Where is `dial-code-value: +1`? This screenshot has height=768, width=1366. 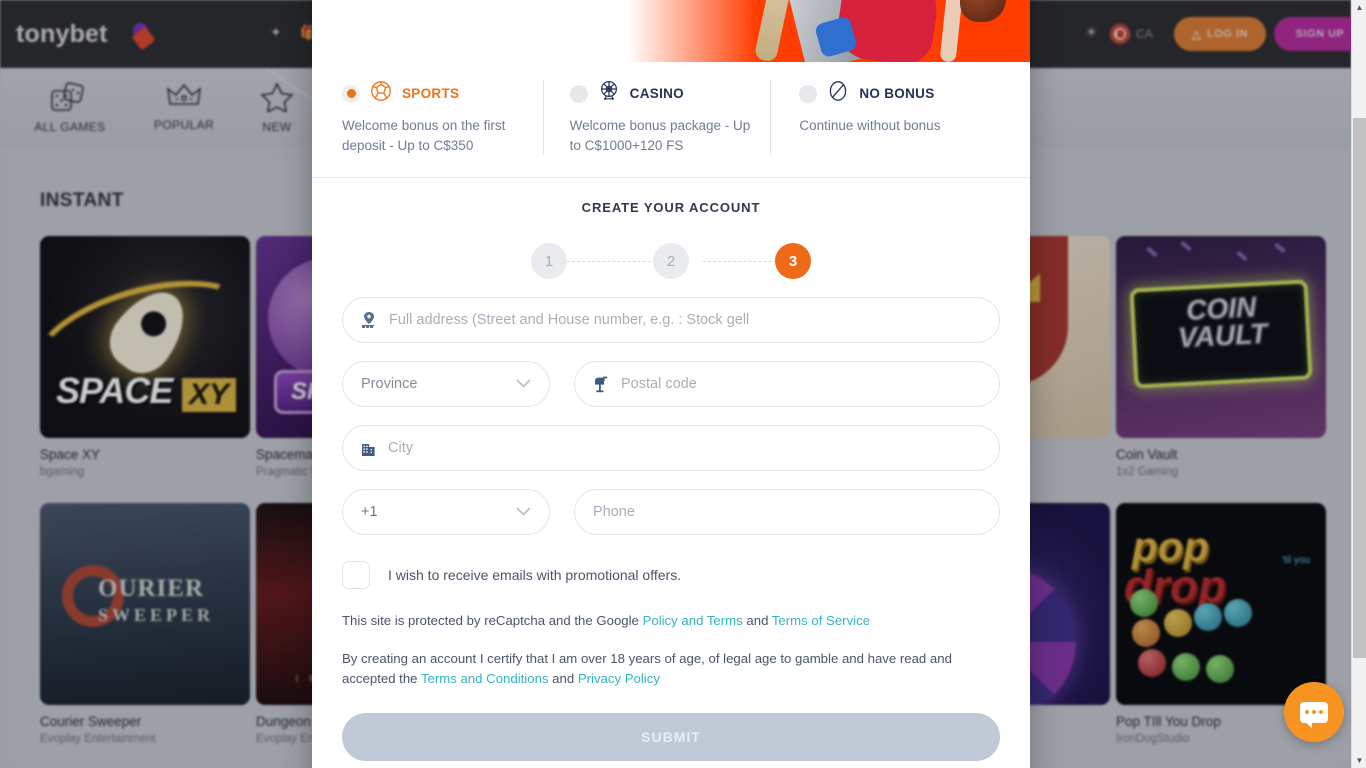 dial-code-value: +1 is located at coordinates (369, 512).